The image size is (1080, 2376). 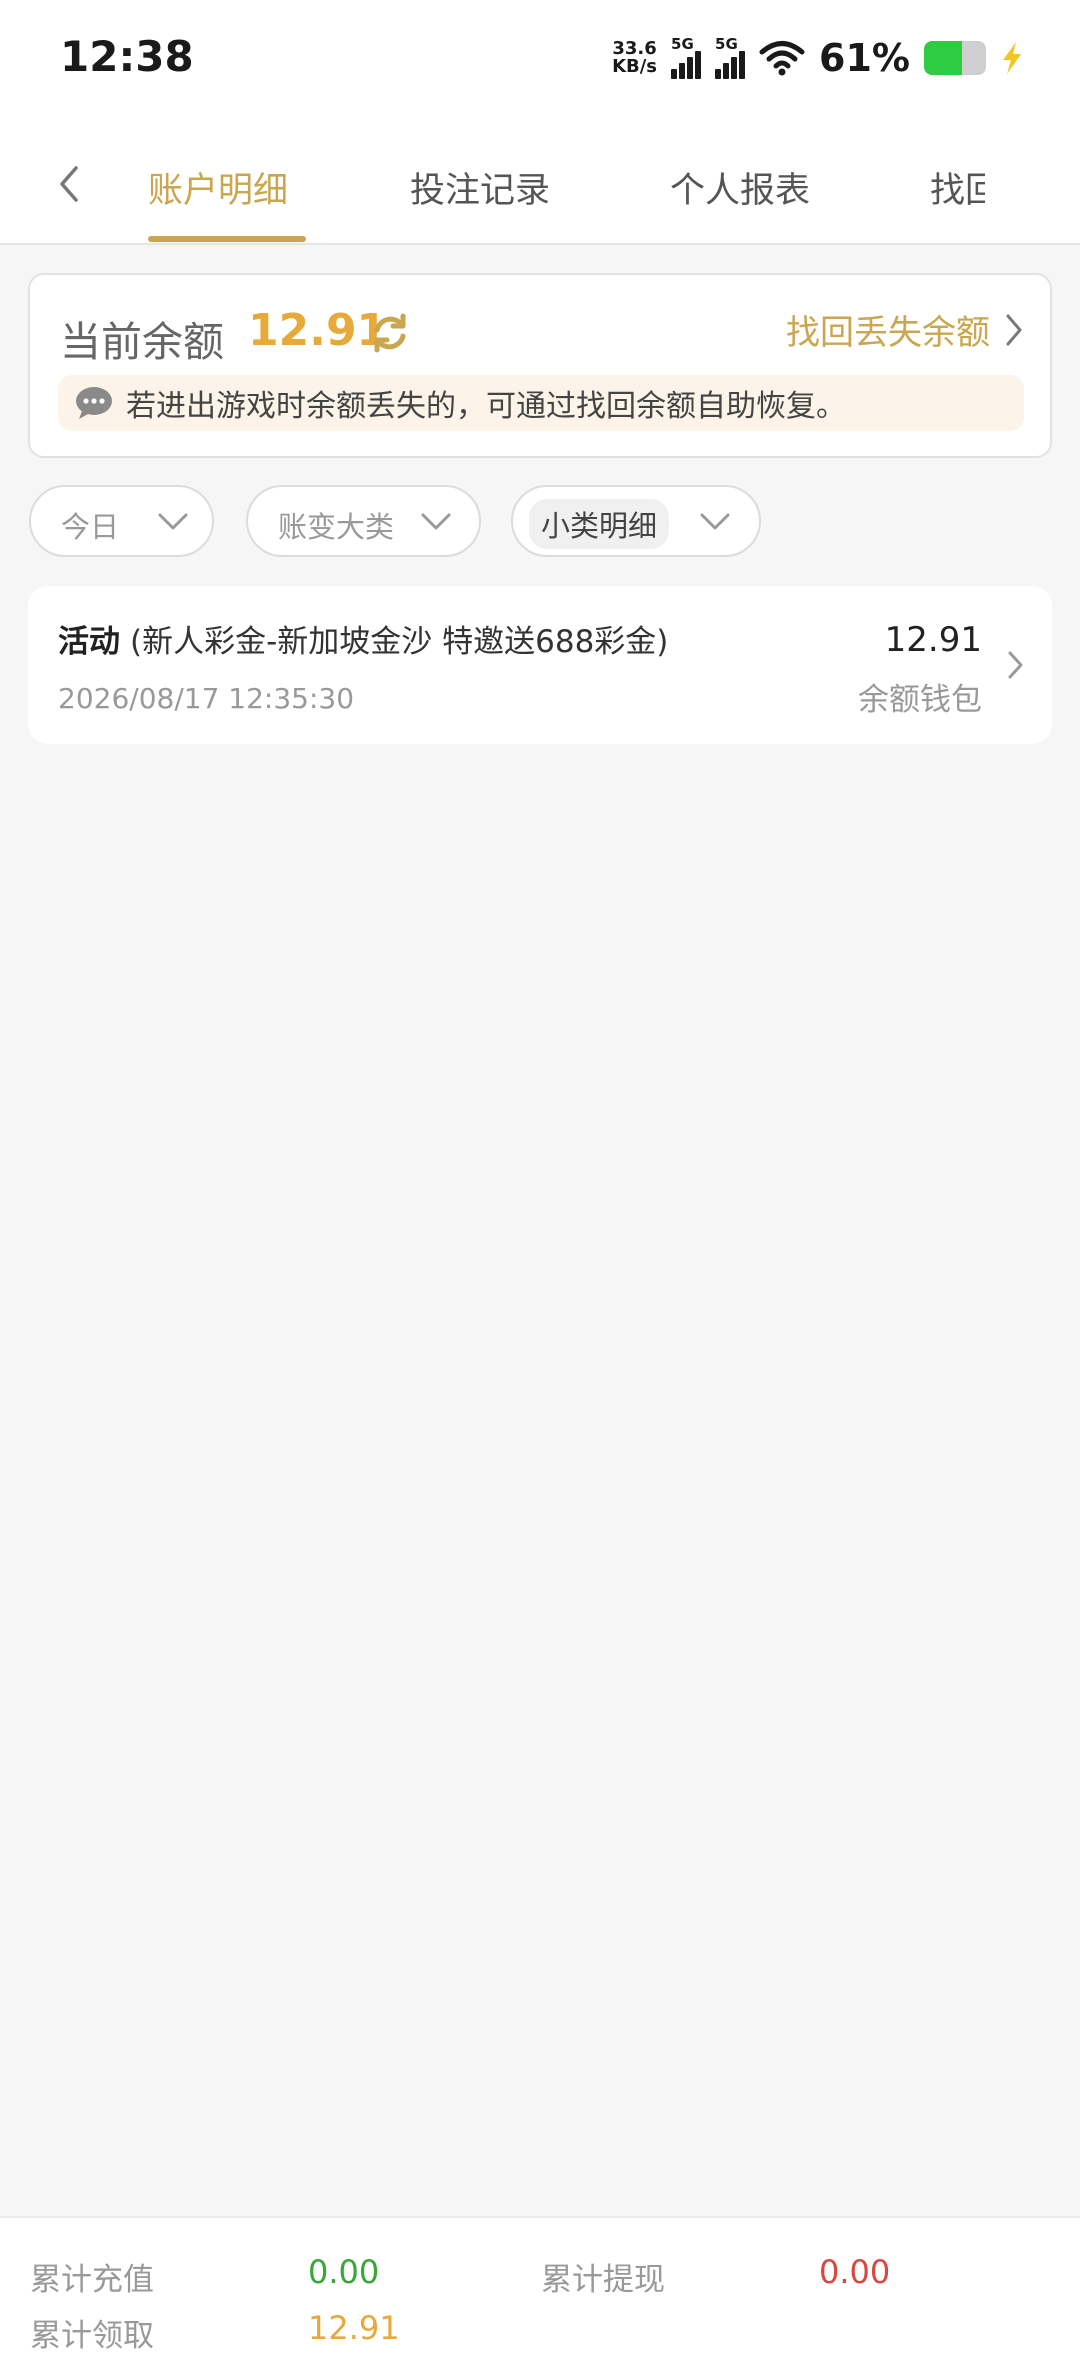 I want to click on signal-icon-sim2: 5G, so click(x=730, y=57).